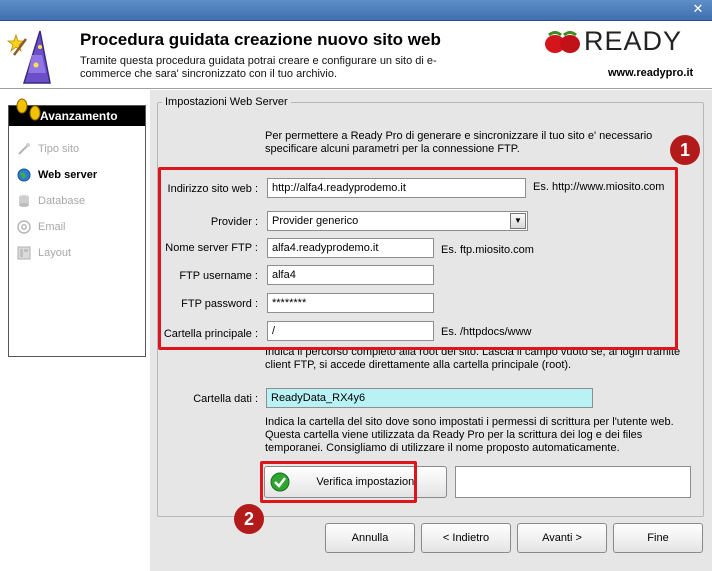 Image resolution: width=712 pixels, height=571 pixels. What do you see at coordinates (650, 73) in the screenshot?
I see `brand-url: www.readypro.it` at bounding box center [650, 73].